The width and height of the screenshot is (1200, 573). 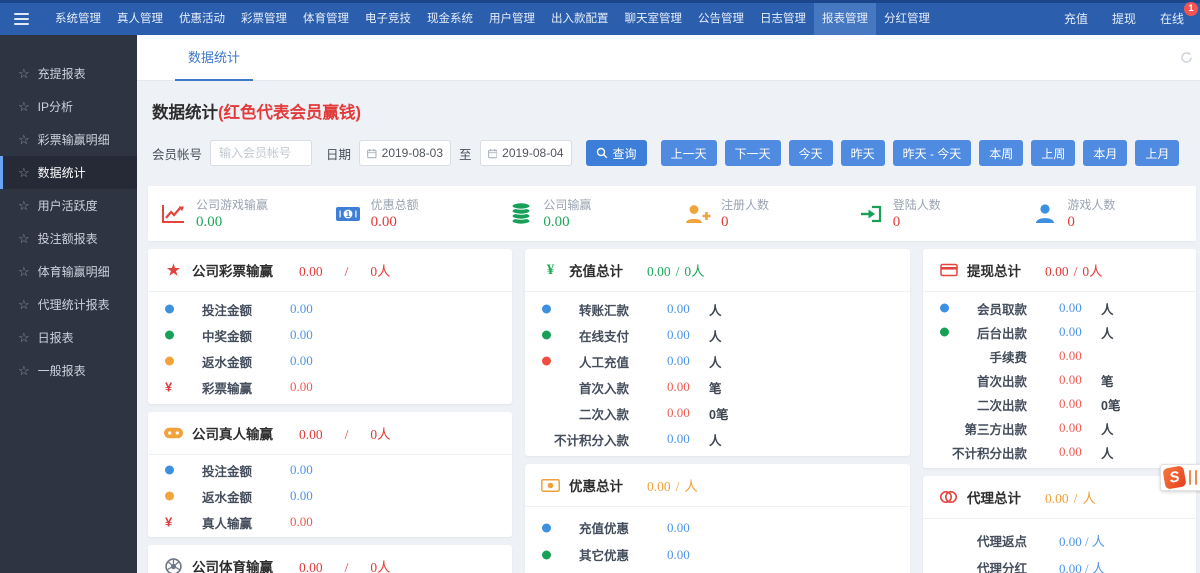 What do you see at coordinates (68, 271) in the screenshot?
I see `sidebar-item-sports-detail: ☆ 体育输赢明细` at bounding box center [68, 271].